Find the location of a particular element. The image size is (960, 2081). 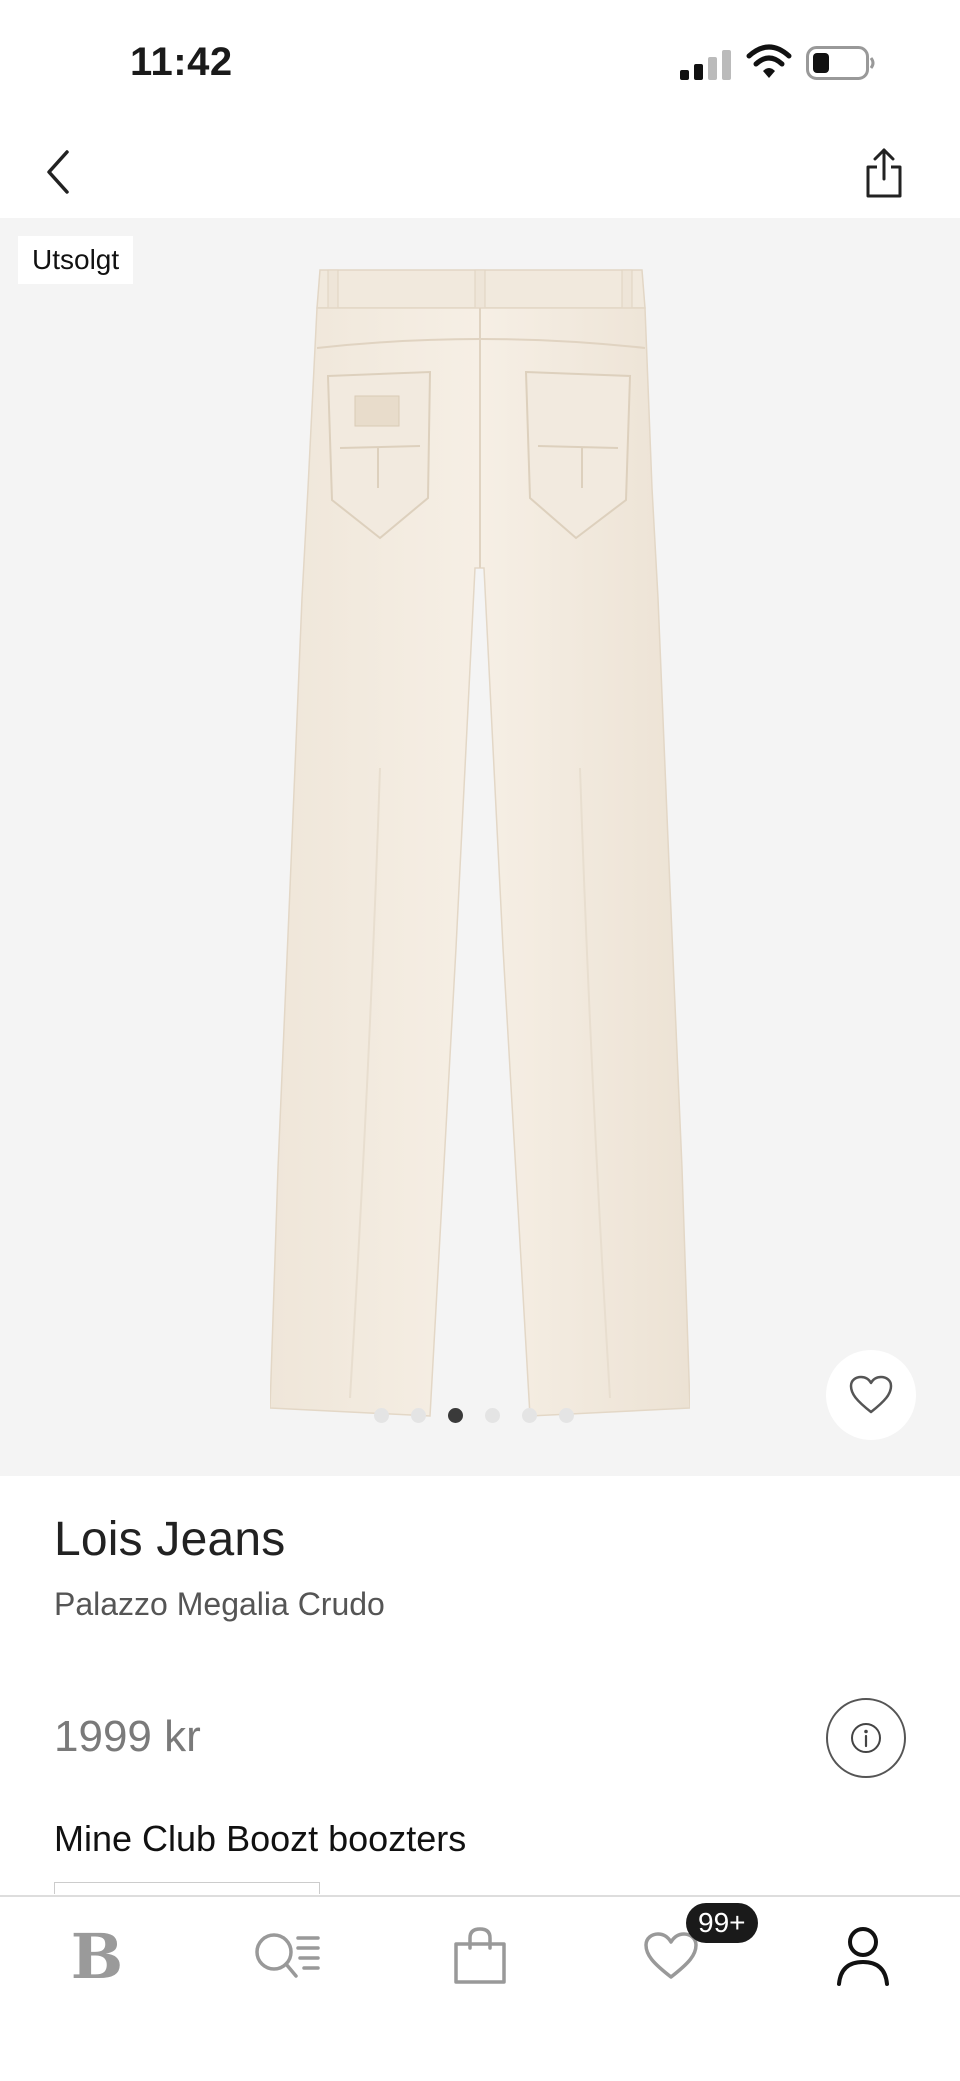

club-option-box is located at coordinates (187, 1888).